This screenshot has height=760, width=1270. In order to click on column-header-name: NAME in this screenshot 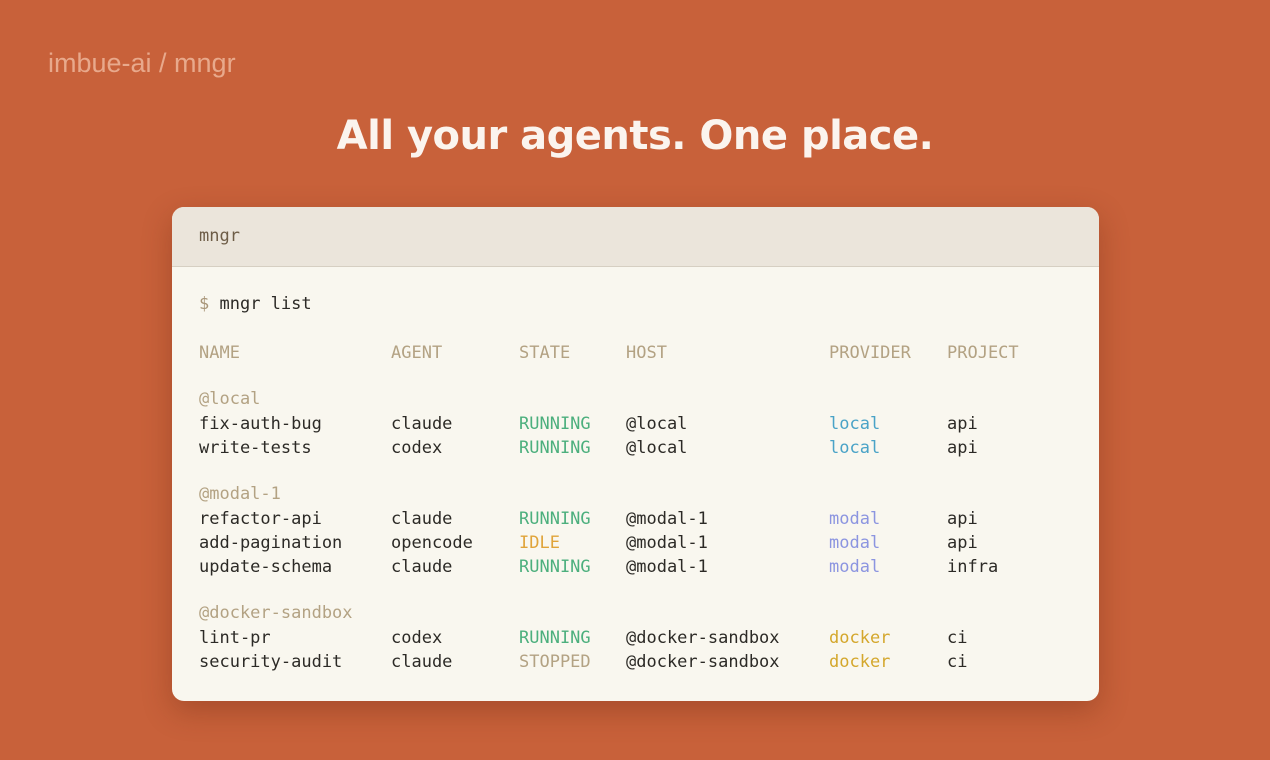, I will do `click(219, 353)`.